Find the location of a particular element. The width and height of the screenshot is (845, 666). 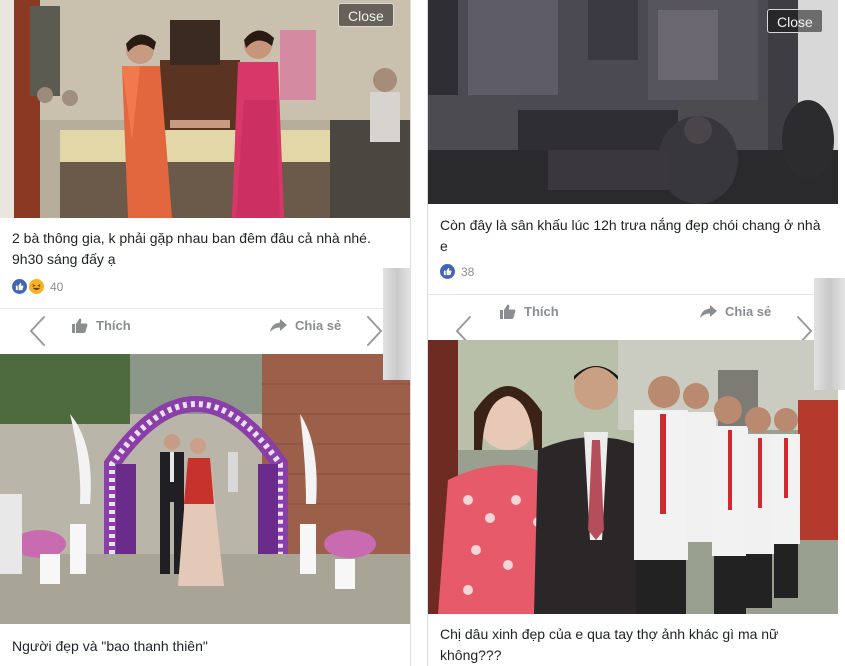

haha-icon is located at coordinates (36, 286).